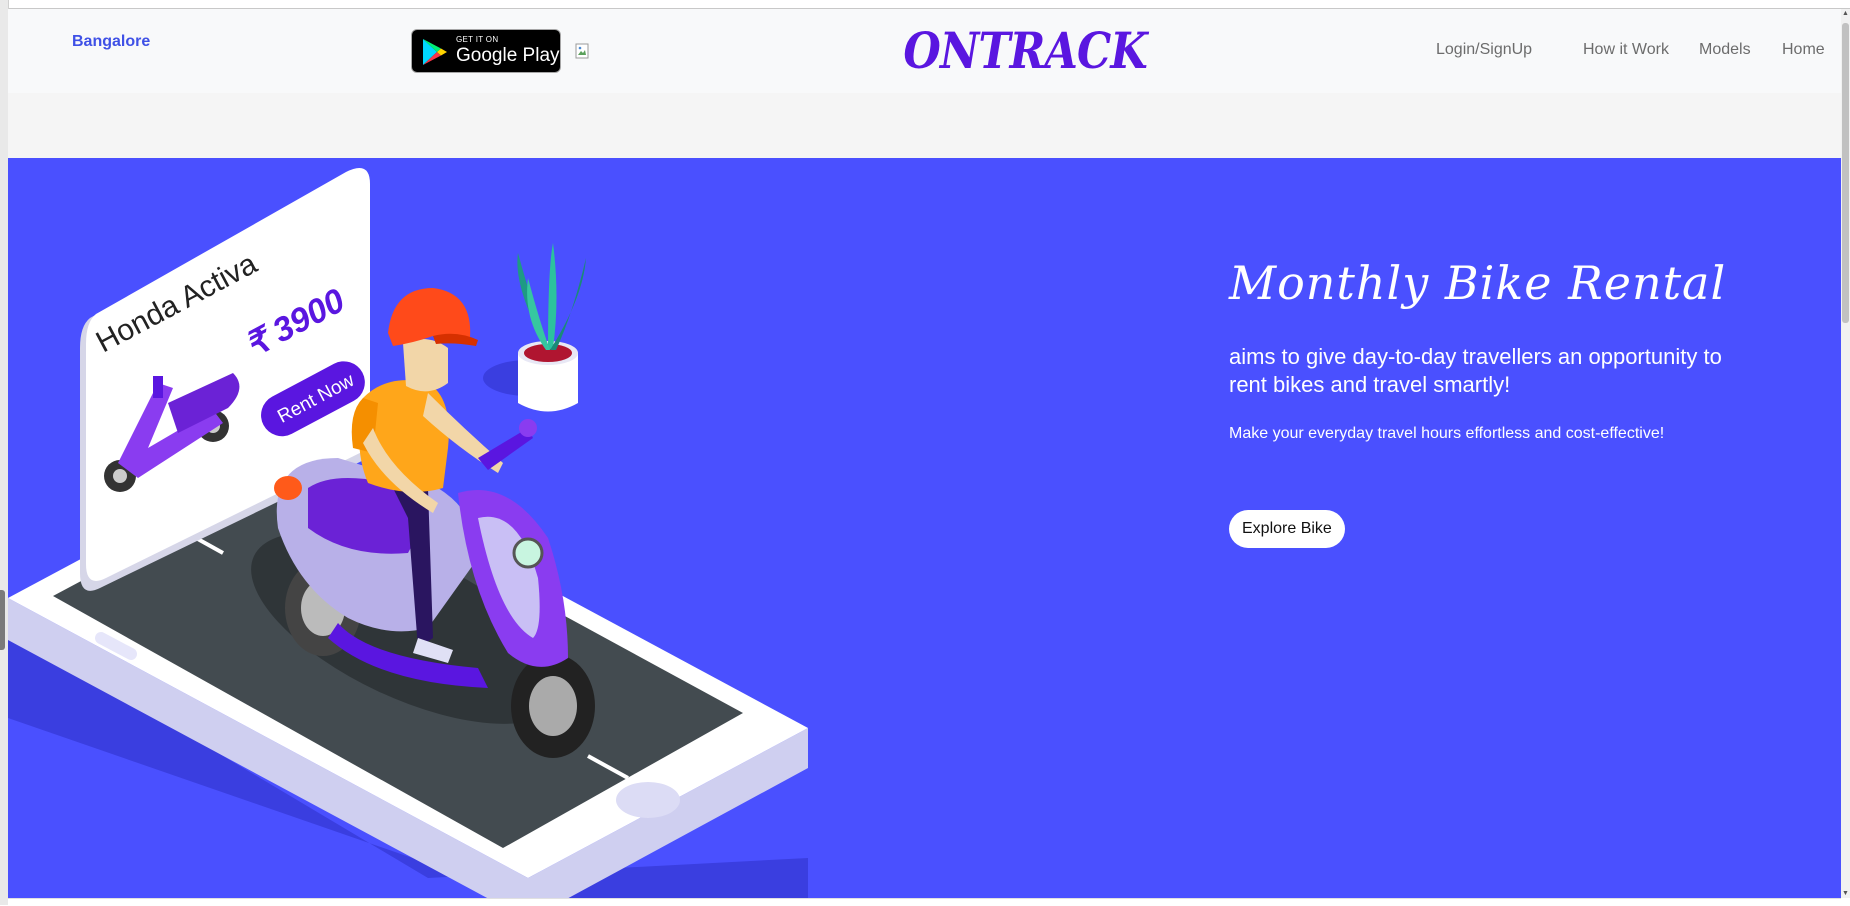 The height and width of the screenshot is (906, 1850). What do you see at coordinates (1845, 893) in the screenshot?
I see `scroll-down-arrow-icon: ▼` at bounding box center [1845, 893].